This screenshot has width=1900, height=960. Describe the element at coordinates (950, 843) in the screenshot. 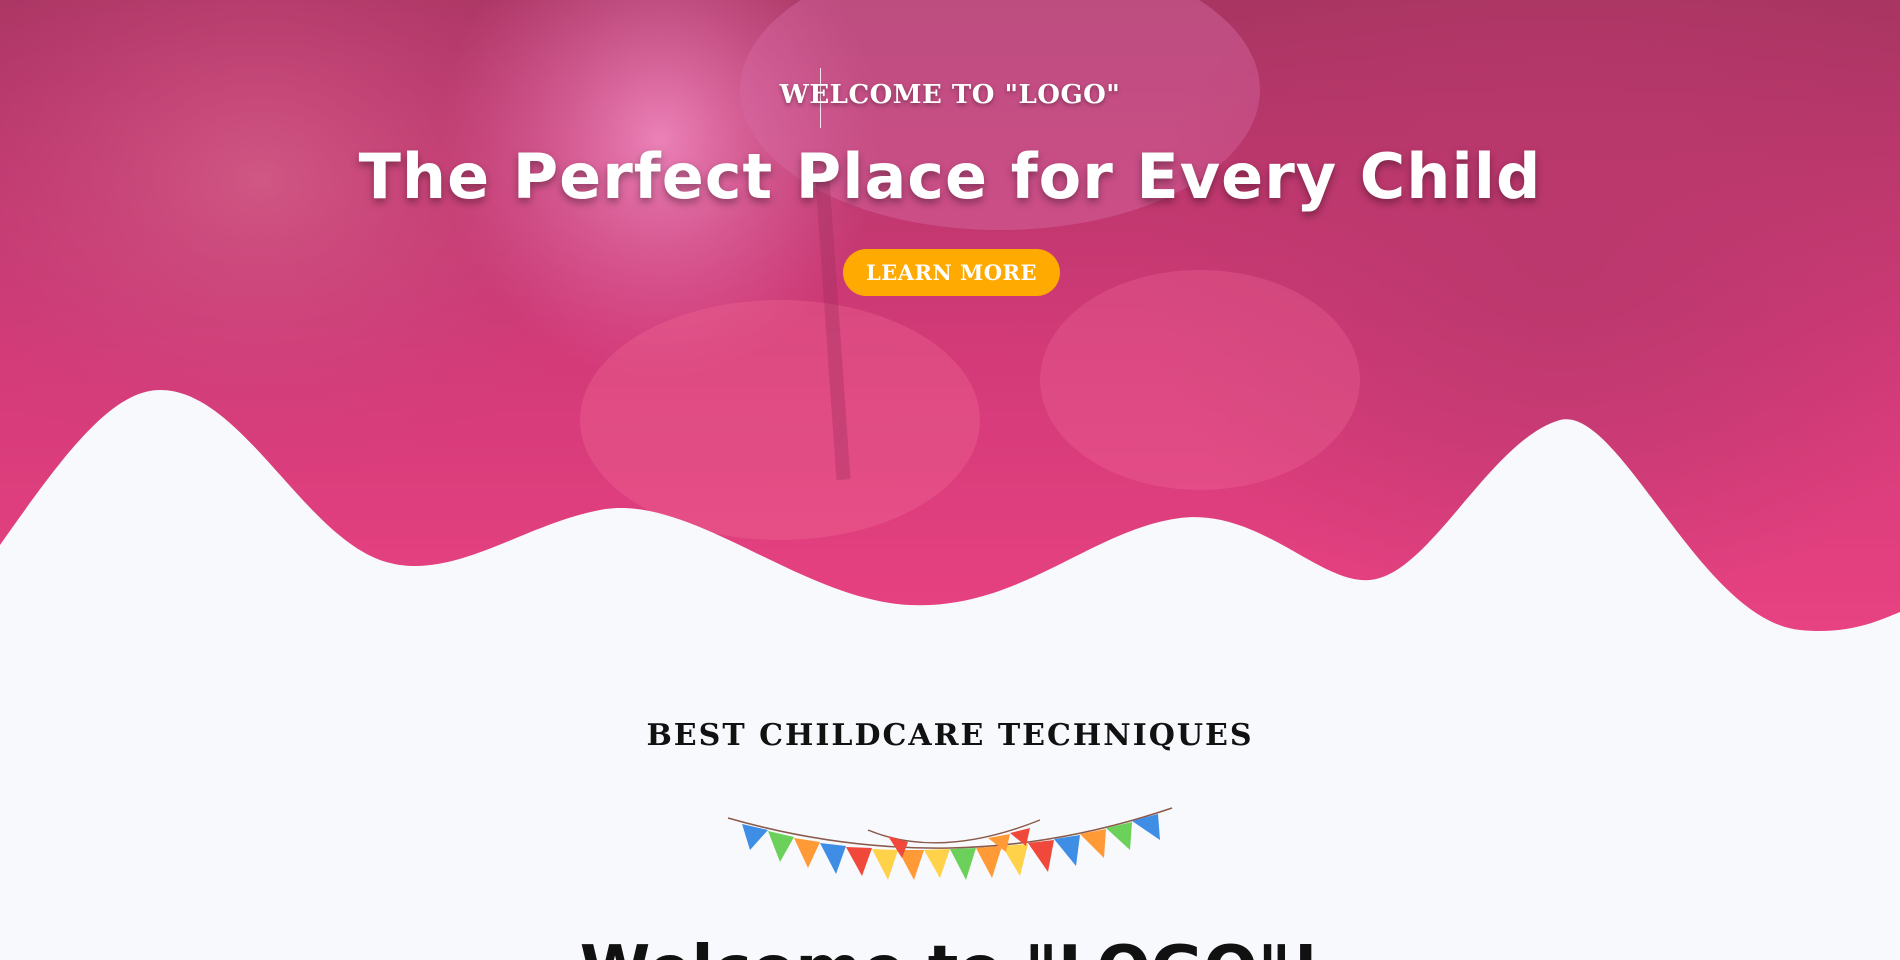

I see `bunting-flags-icon` at that location.